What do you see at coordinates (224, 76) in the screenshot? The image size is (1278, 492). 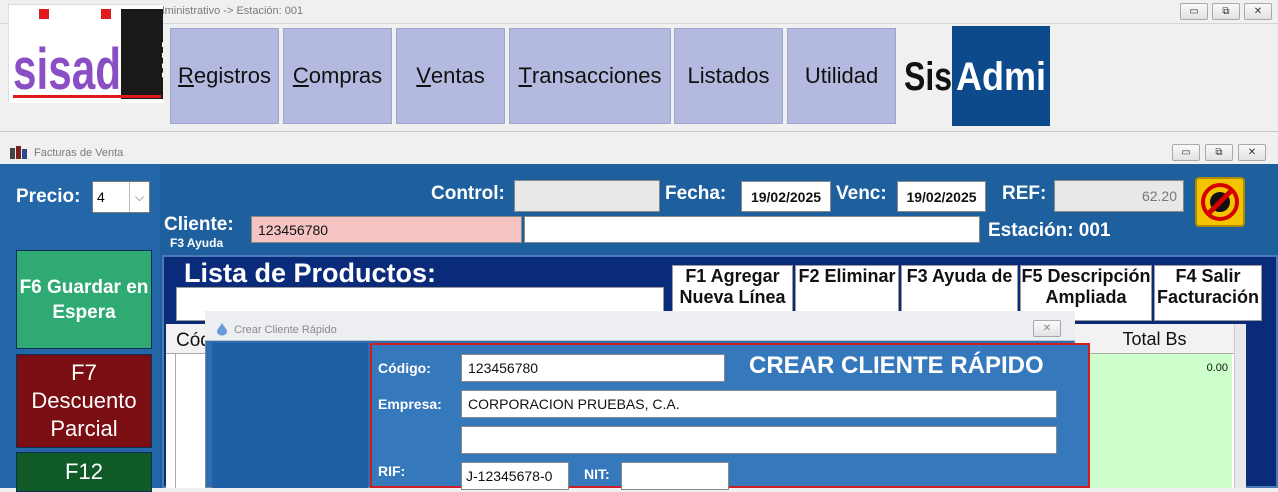 I see `menu-registros: Registros` at bounding box center [224, 76].